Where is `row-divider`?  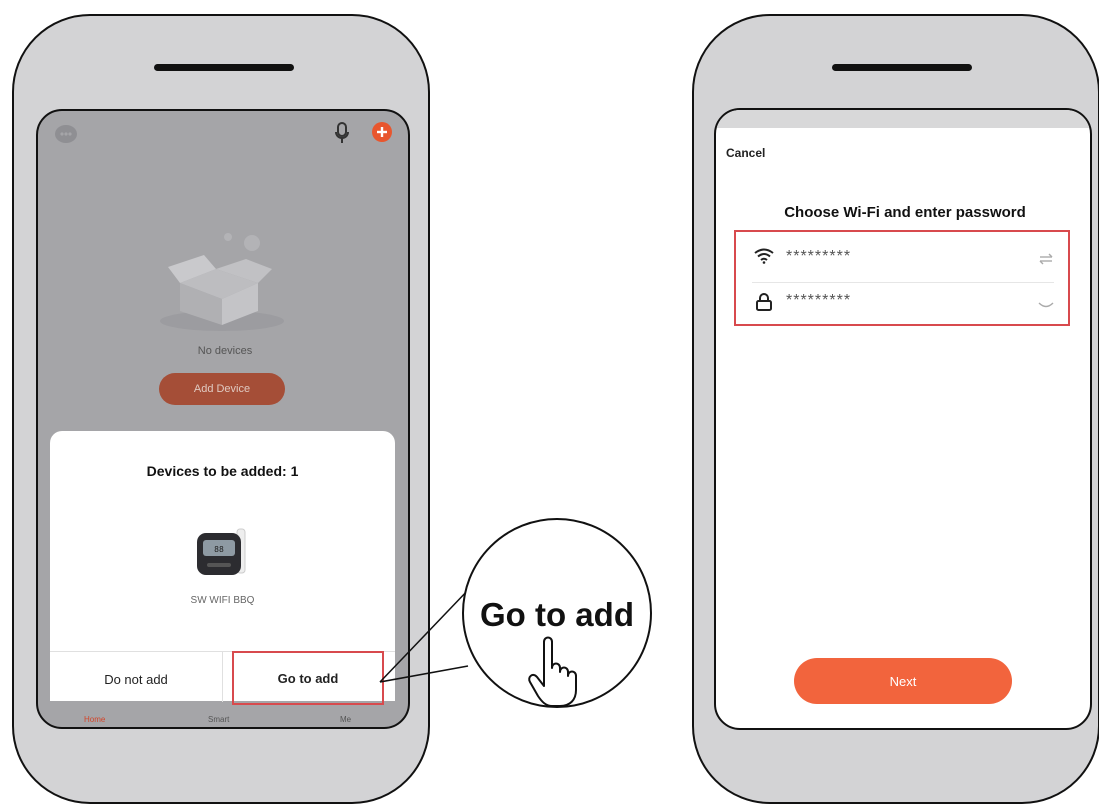 row-divider is located at coordinates (903, 282).